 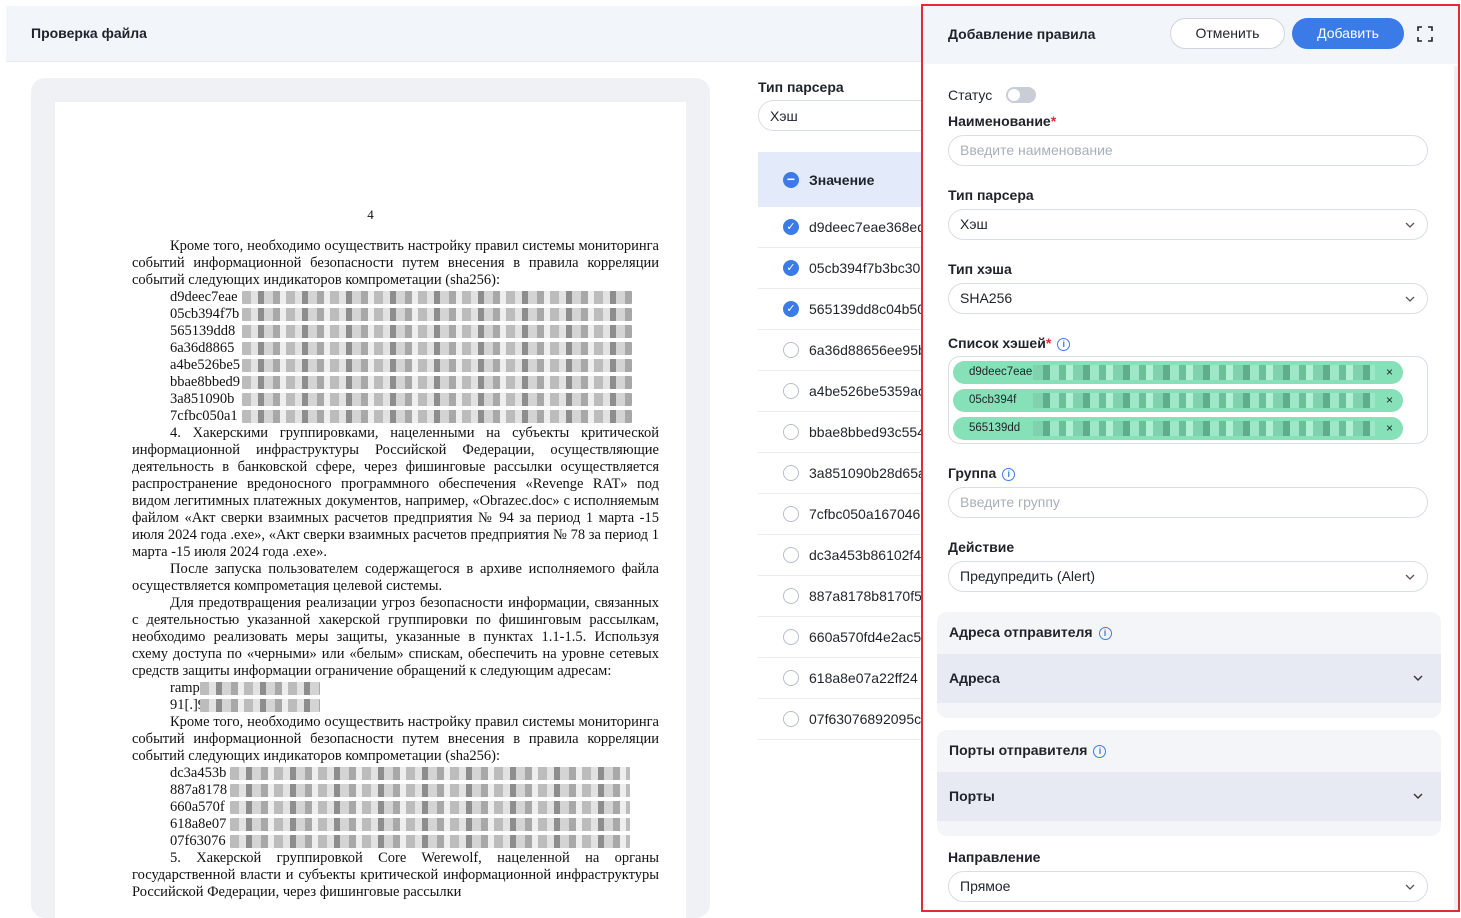 I want to click on row-value: 7cfbc050a167046, so click(x=865, y=514).